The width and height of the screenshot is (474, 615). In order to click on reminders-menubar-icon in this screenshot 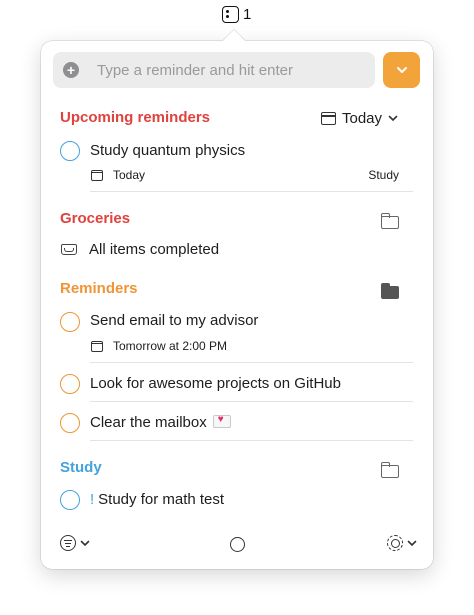, I will do `click(230, 14)`.